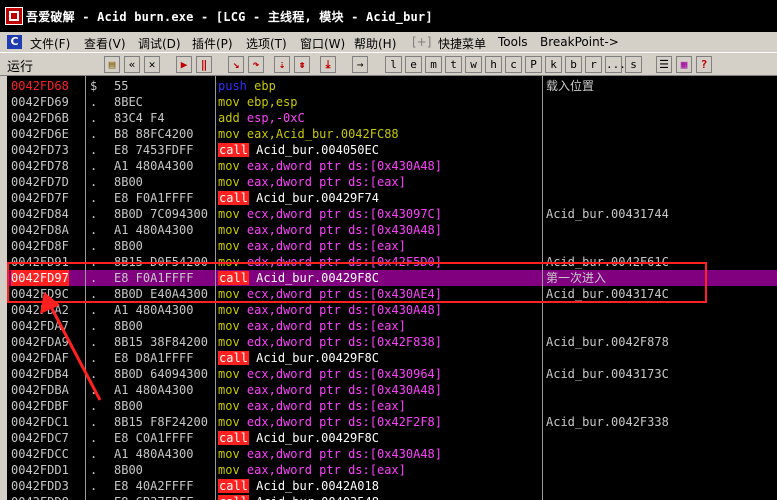 Image resolution: width=777 pixels, height=500 pixels. What do you see at coordinates (105, 43) in the screenshot?
I see `menu-view: 查看(V)` at bounding box center [105, 43].